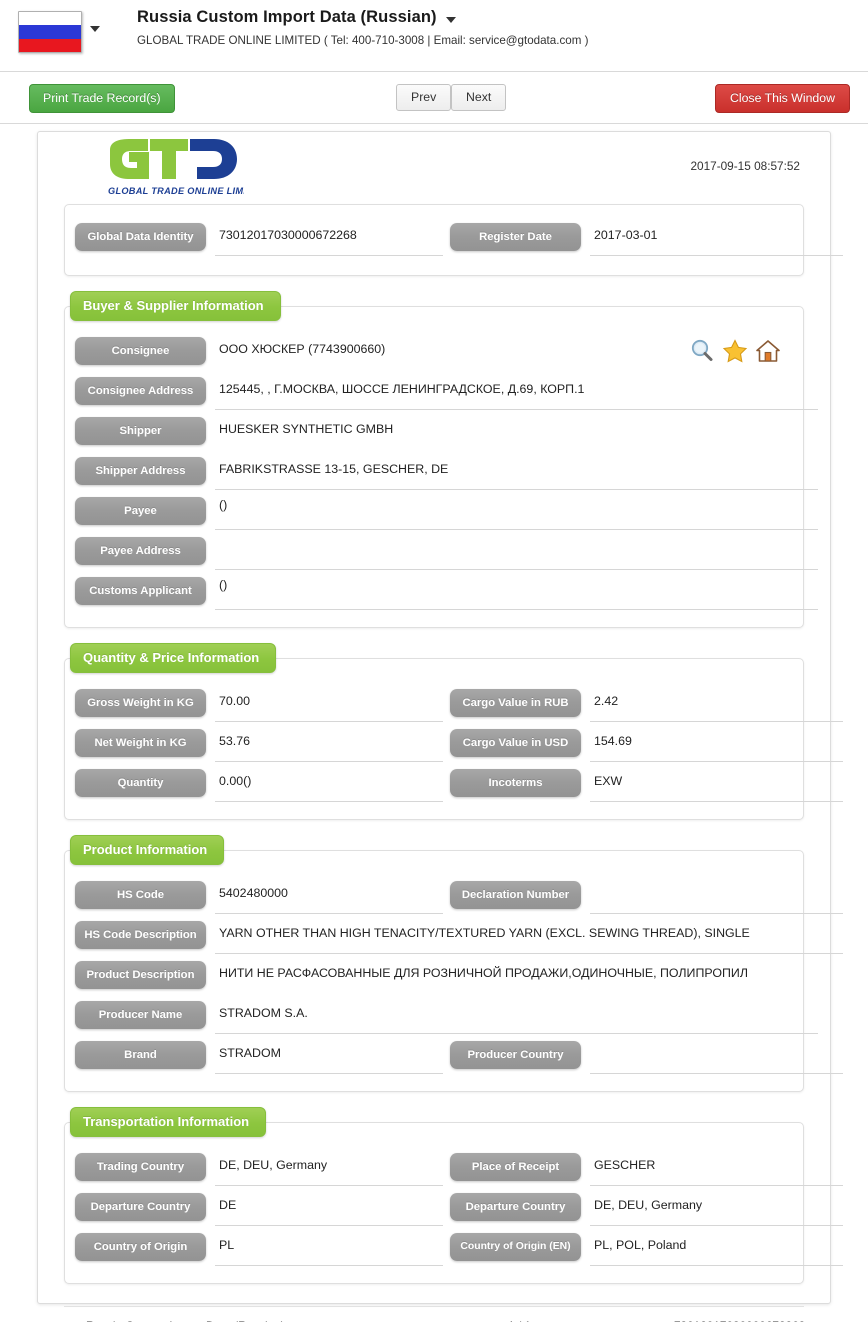  I want to click on field-label: Producer Name, so click(140, 1015).